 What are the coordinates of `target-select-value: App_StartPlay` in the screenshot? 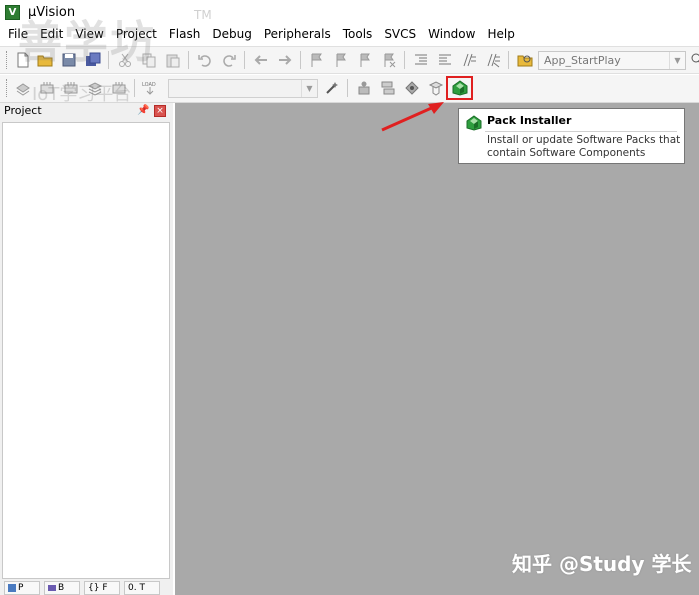 It's located at (582, 60).